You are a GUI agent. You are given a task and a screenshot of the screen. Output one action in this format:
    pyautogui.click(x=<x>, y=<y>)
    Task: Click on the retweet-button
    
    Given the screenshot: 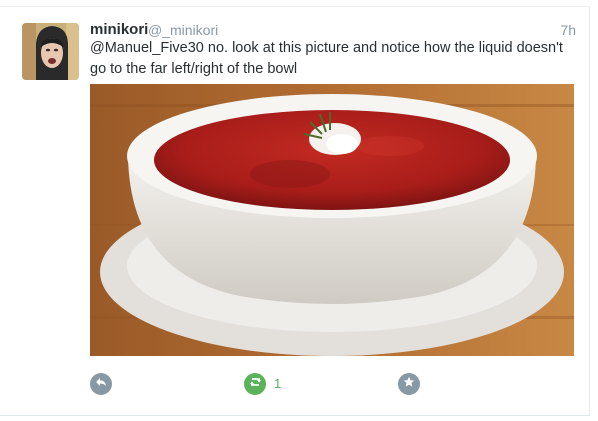 What is the action you would take?
    pyautogui.click(x=255, y=384)
    